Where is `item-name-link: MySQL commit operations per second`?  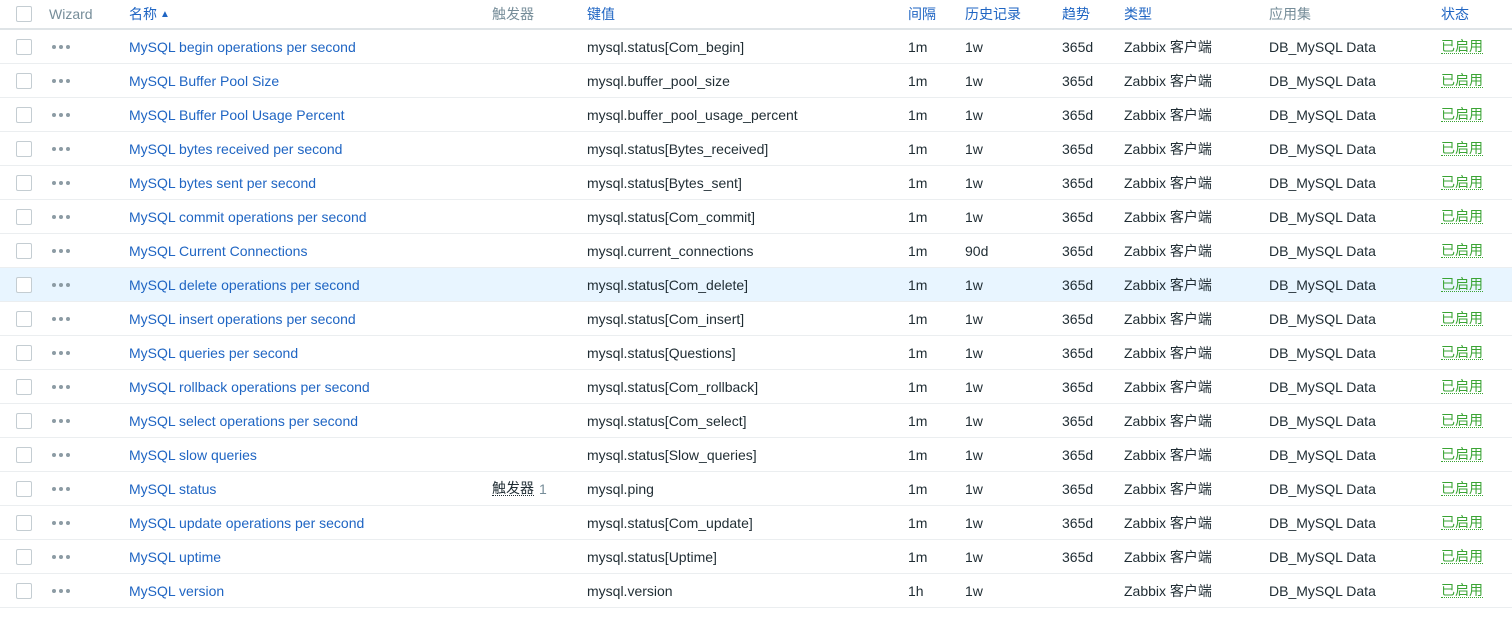
item-name-link: MySQL commit operations per second is located at coordinates (248, 216).